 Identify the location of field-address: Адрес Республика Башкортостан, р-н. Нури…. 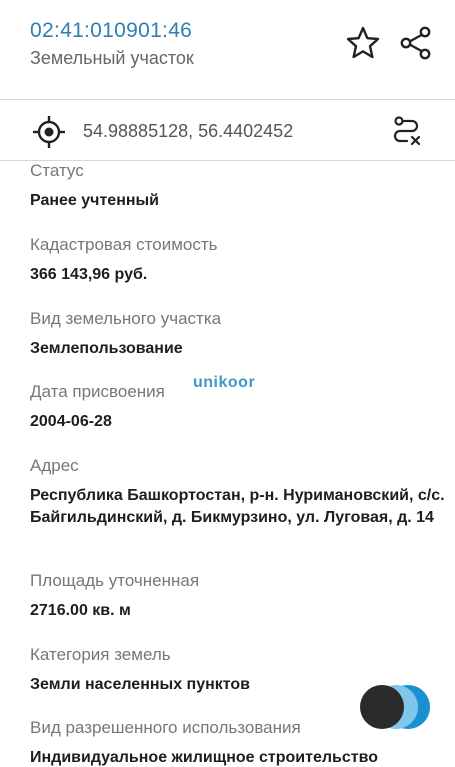
(237, 492).